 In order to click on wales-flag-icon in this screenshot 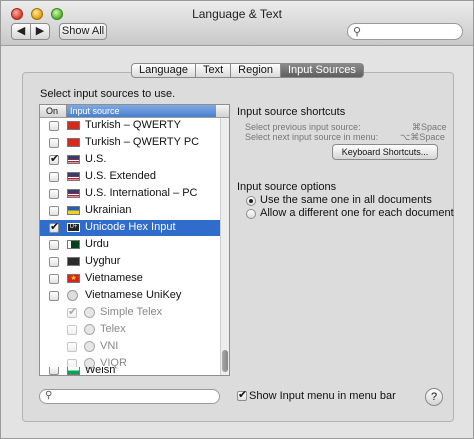, I will do `click(73, 371)`.